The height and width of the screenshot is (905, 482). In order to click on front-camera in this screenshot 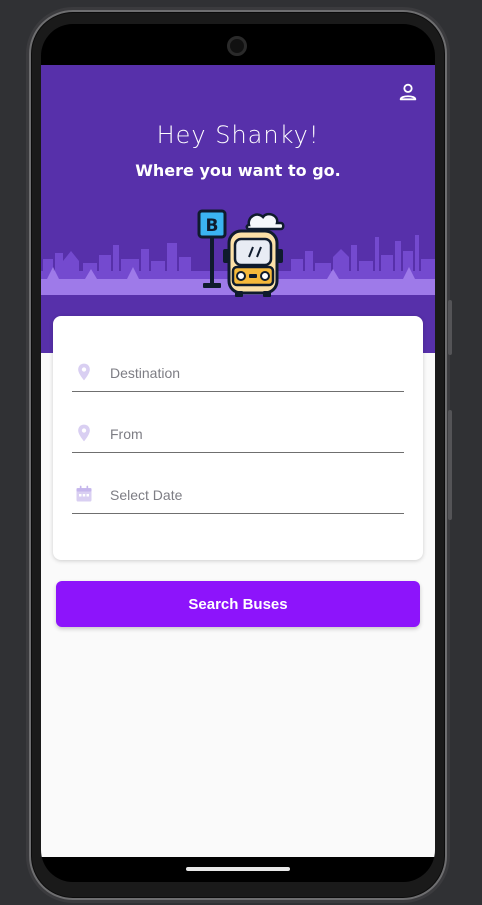, I will do `click(237, 46)`.